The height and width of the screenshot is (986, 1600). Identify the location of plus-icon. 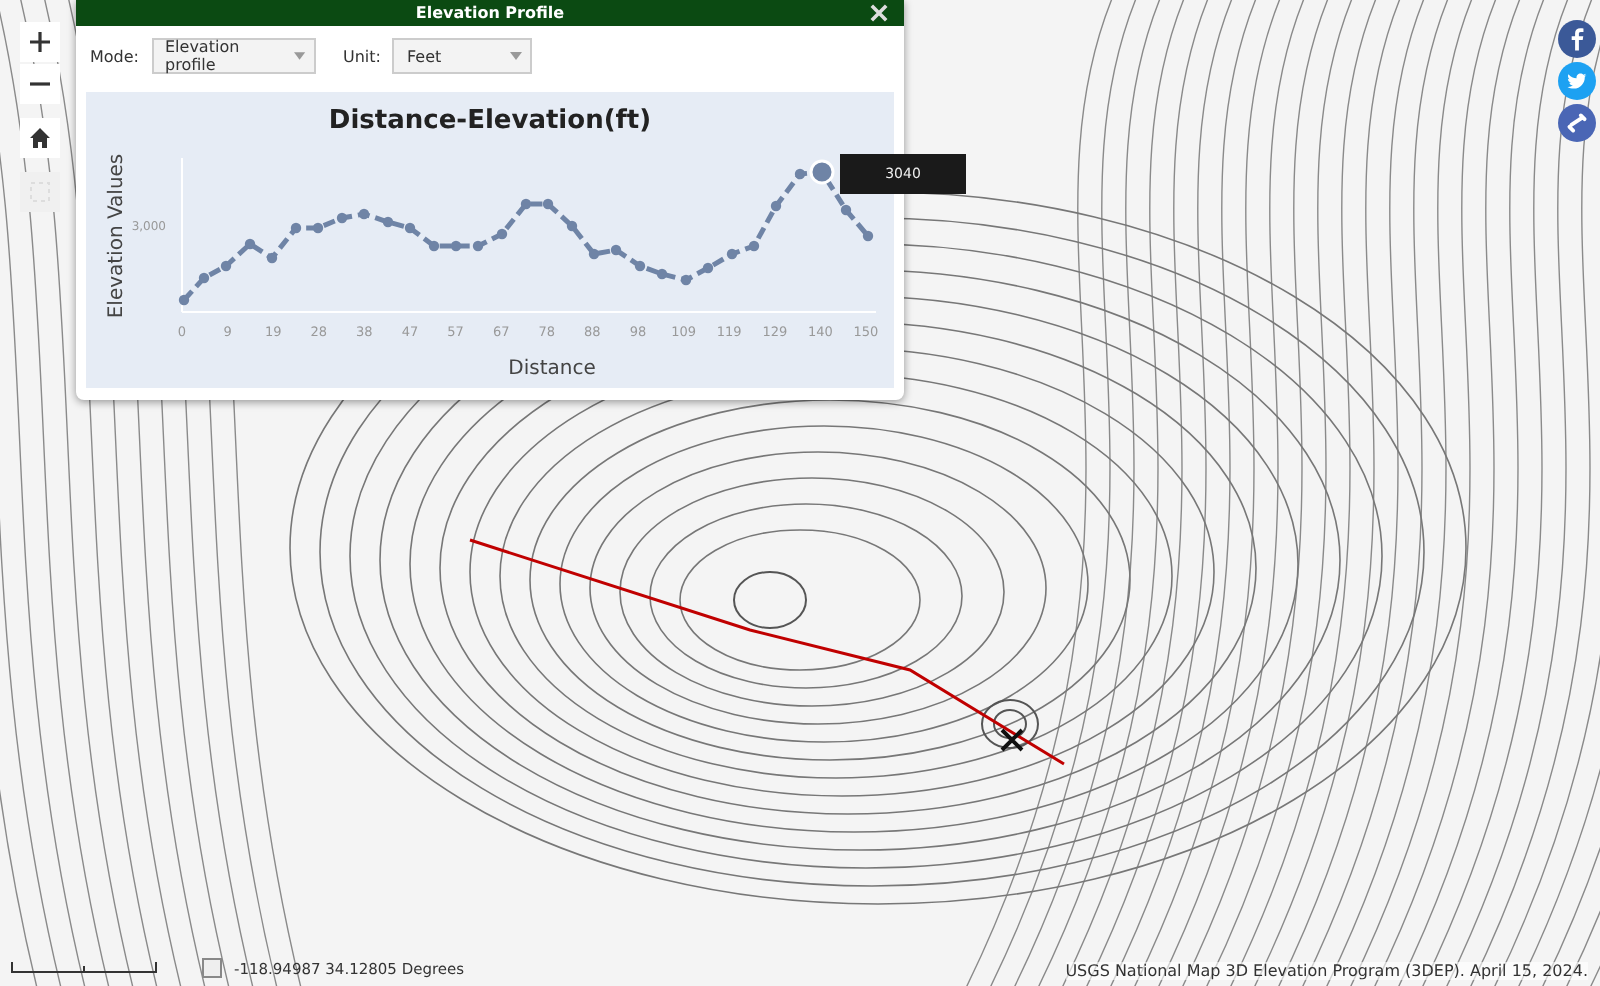
(40, 42).